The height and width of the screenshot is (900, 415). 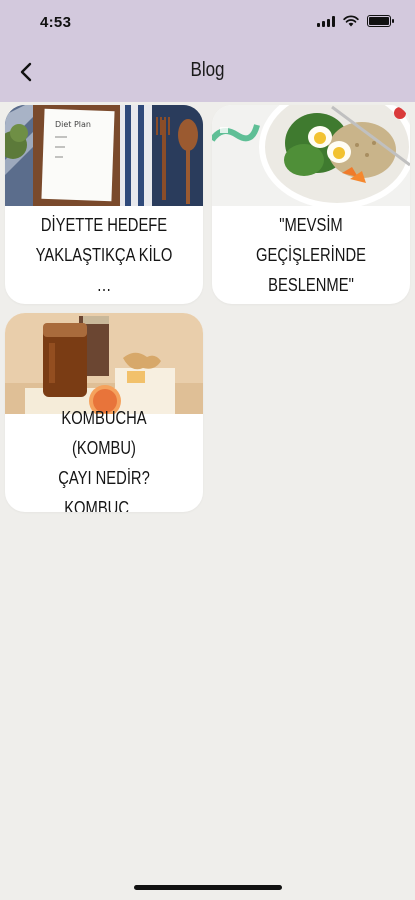 I want to click on battery-icon, so click(x=380, y=21).